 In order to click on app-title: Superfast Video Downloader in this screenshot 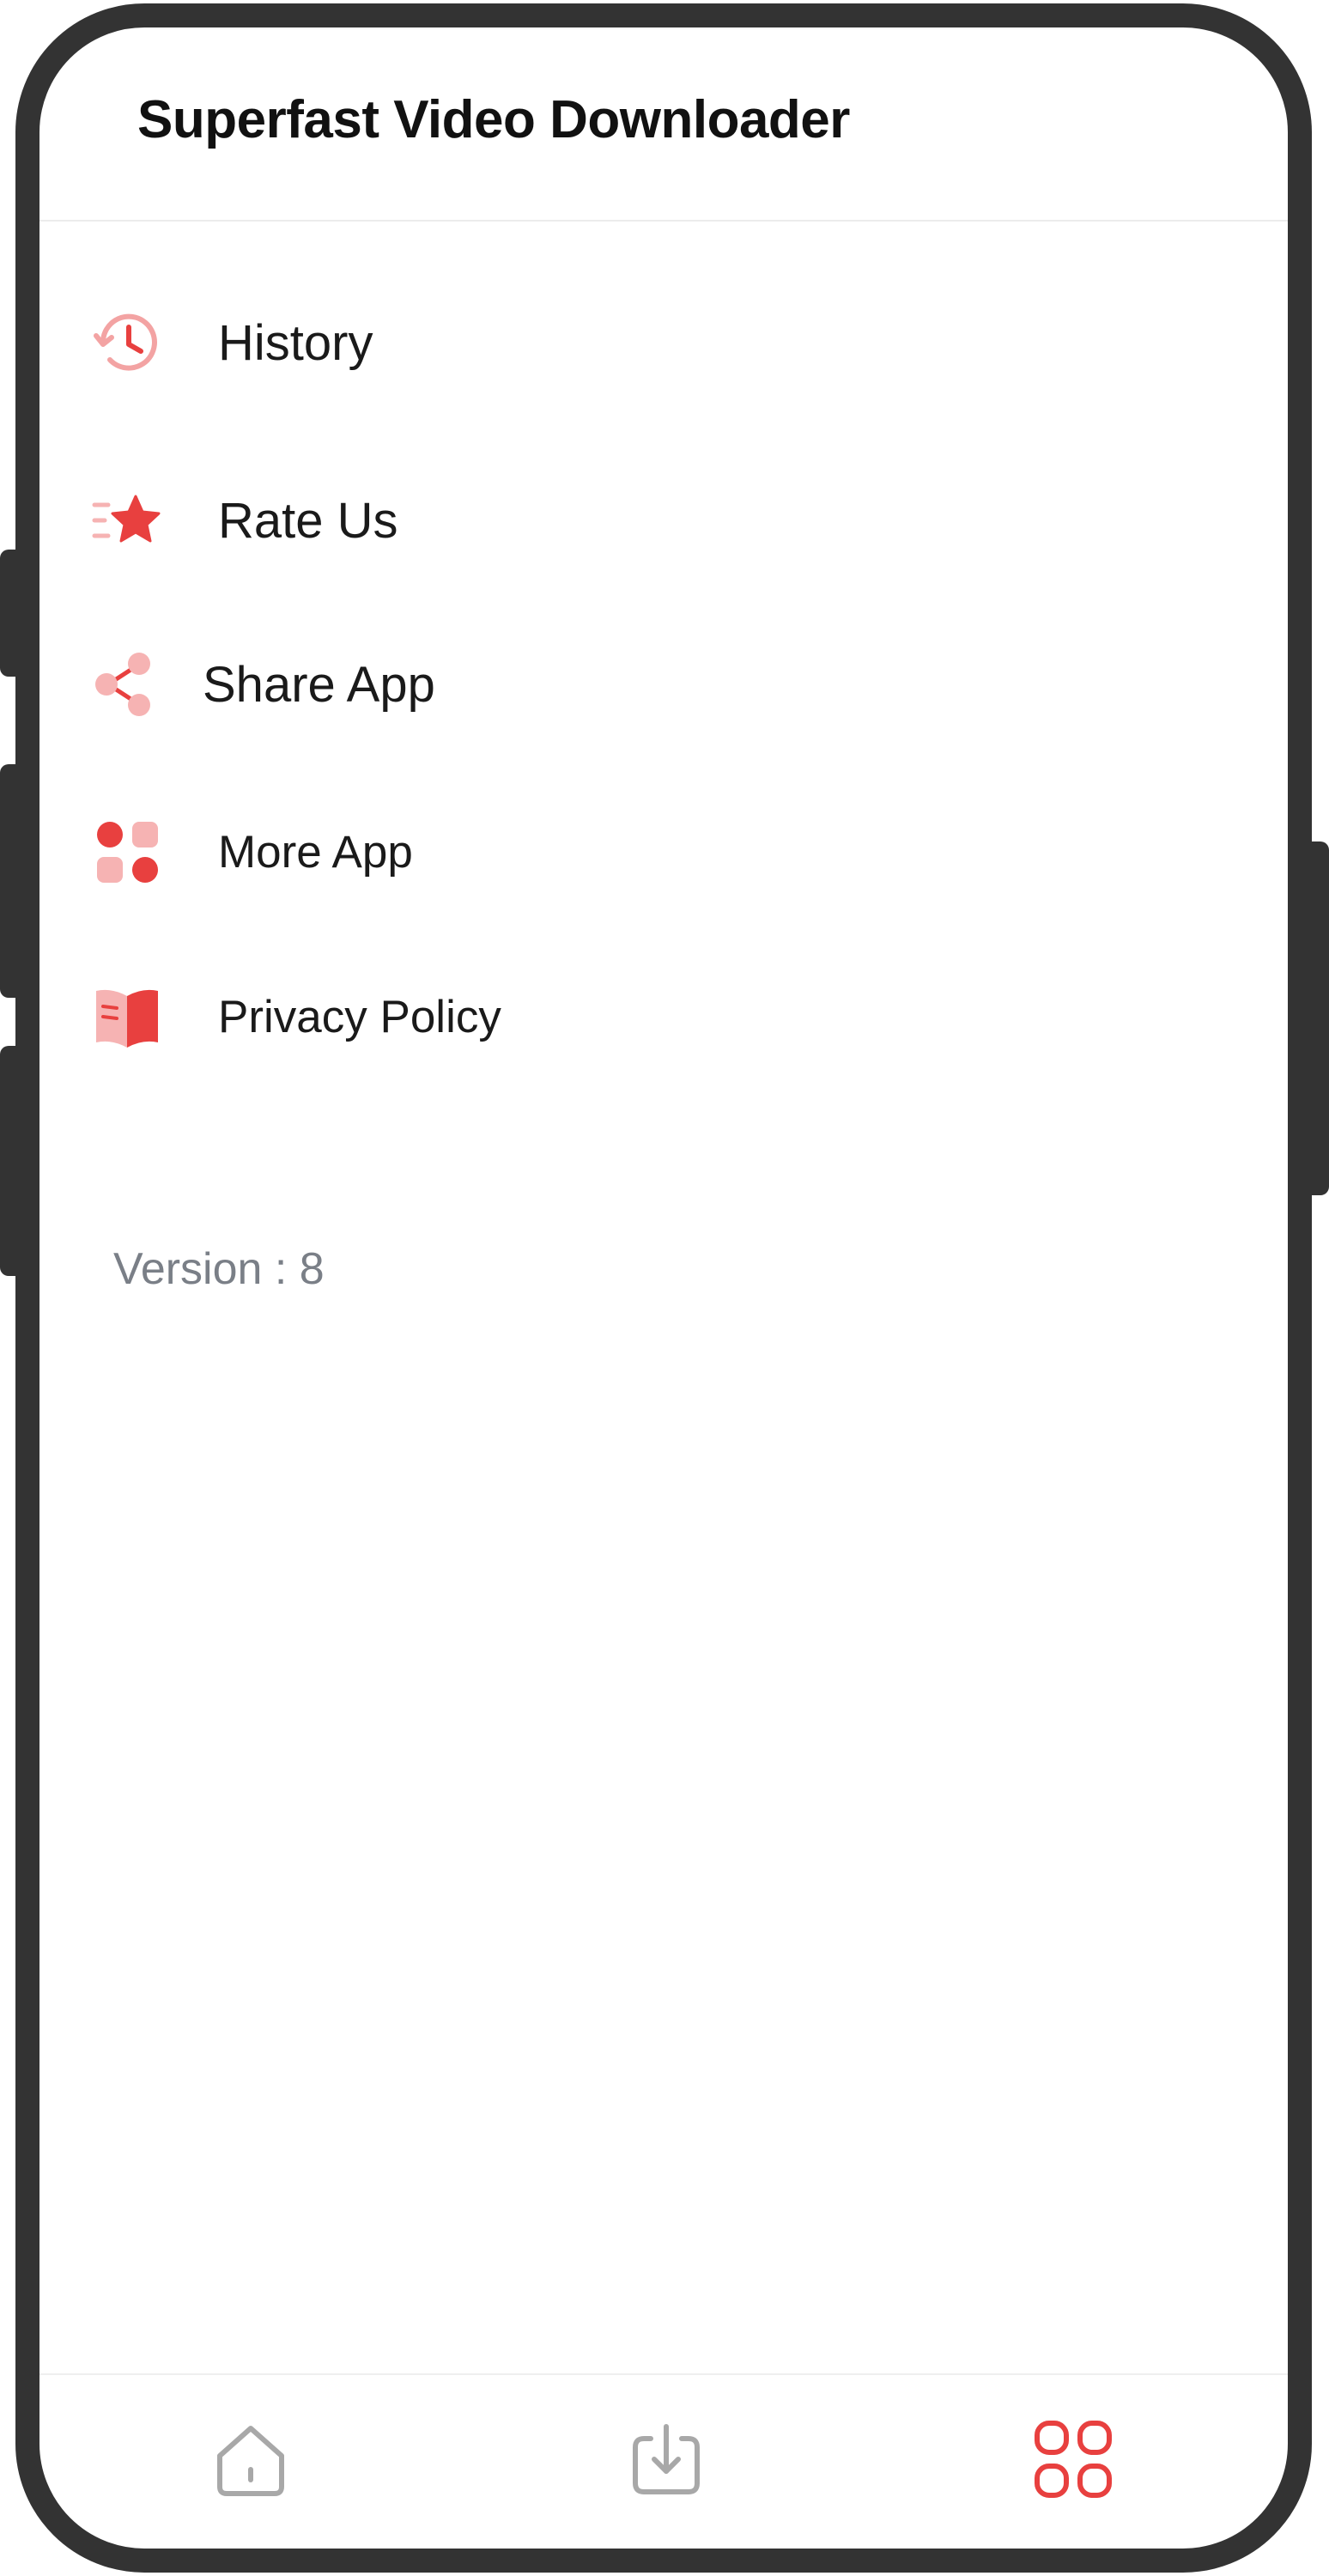, I will do `click(493, 119)`.